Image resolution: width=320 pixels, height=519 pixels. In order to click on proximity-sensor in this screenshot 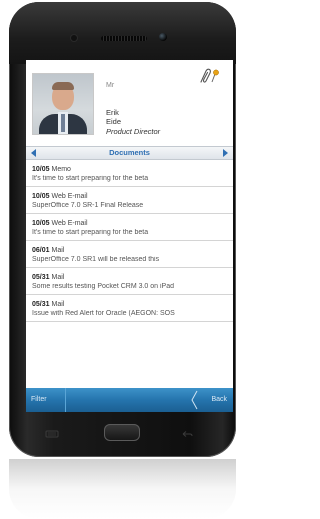, I will do `click(74, 38)`.